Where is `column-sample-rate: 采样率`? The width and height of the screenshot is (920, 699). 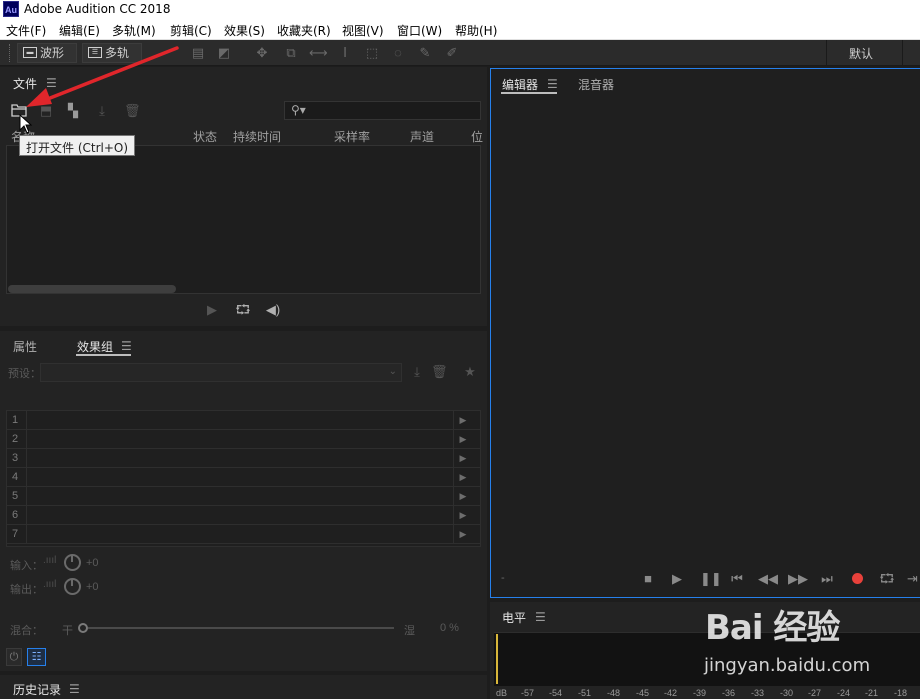 column-sample-rate: 采样率 is located at coordinates (352, 136).